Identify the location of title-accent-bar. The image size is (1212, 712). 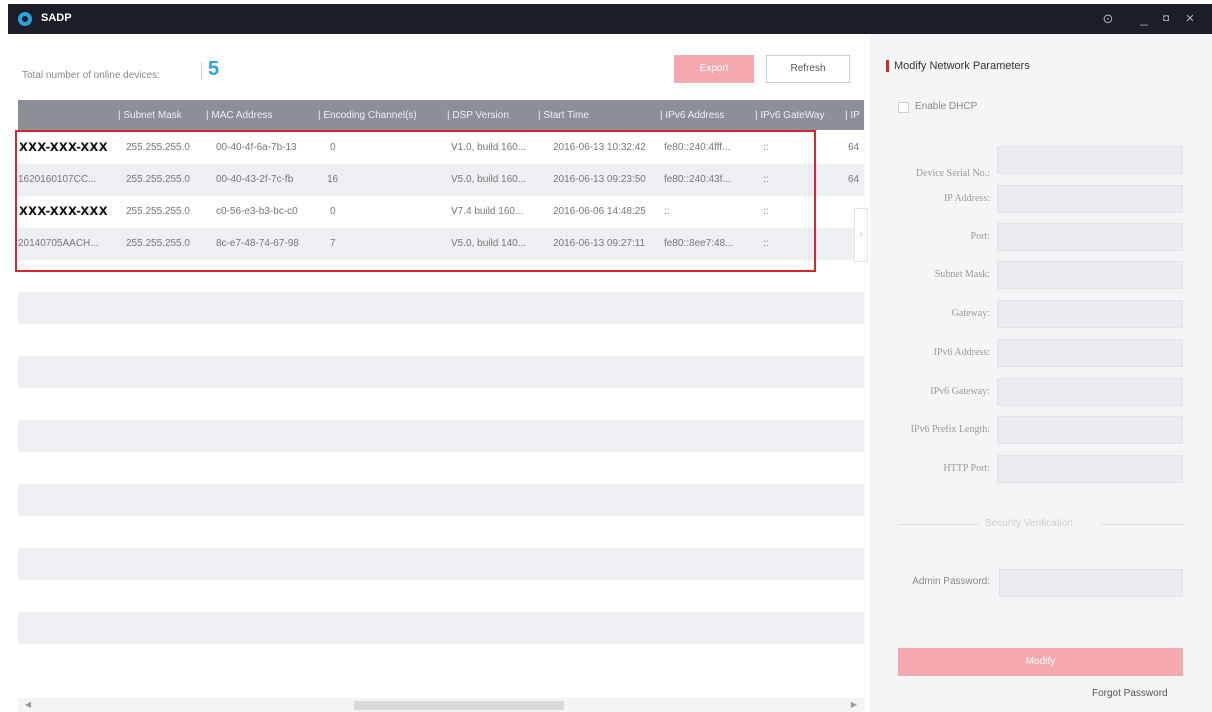
(887, 66).